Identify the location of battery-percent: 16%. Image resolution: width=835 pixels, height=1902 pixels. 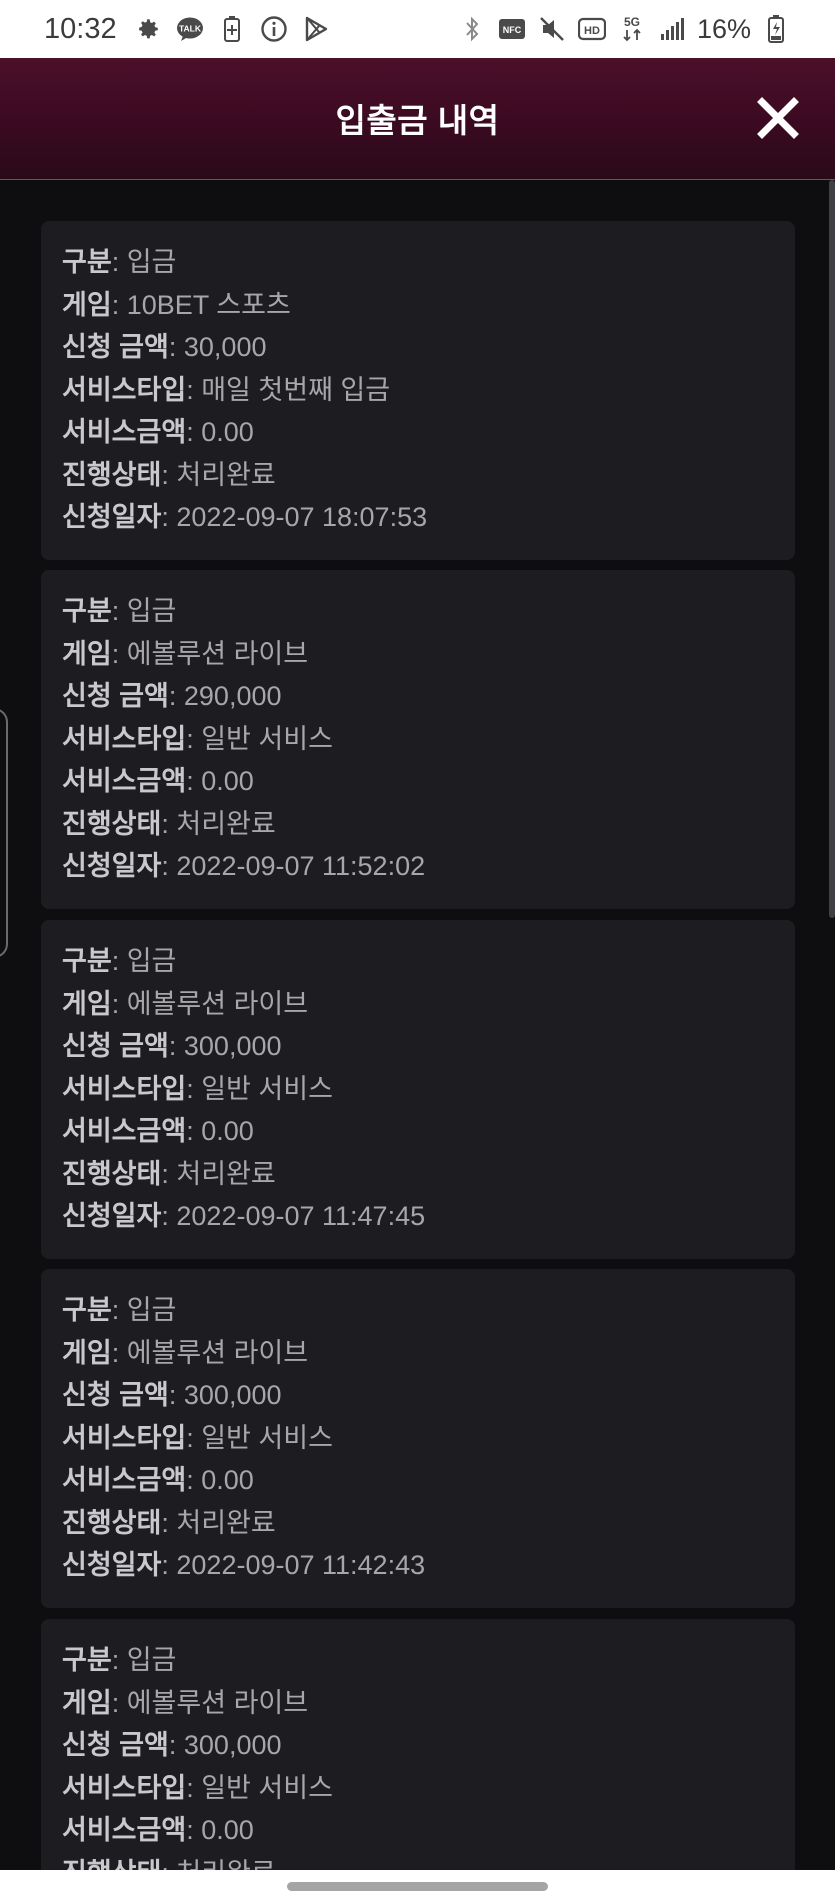
(723, 28).